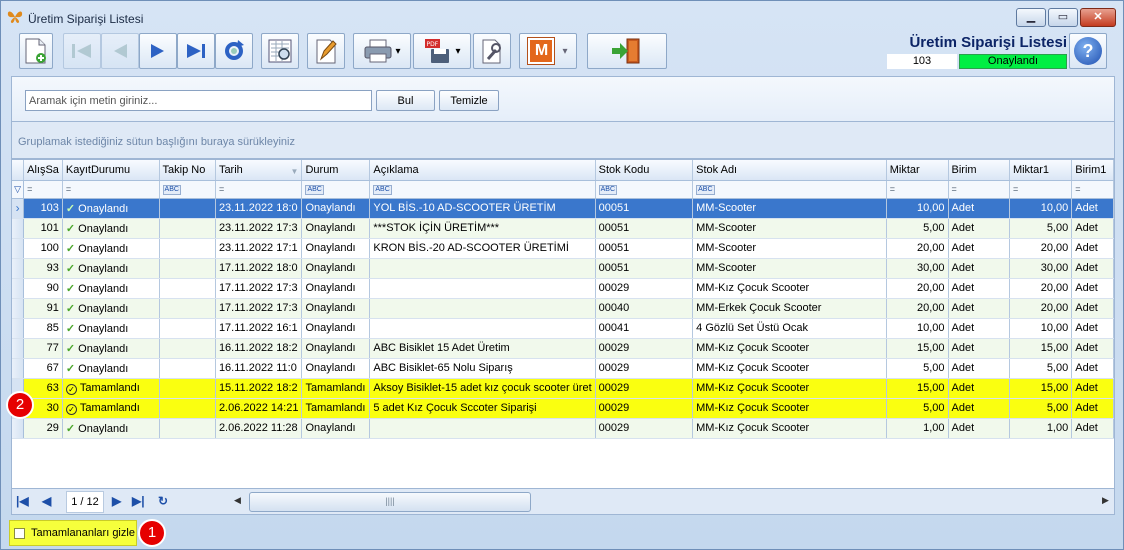  Describe the element at coordinates (43, 170) in the screenshot. I see `column-header-alissa: AlışSa` at that location.